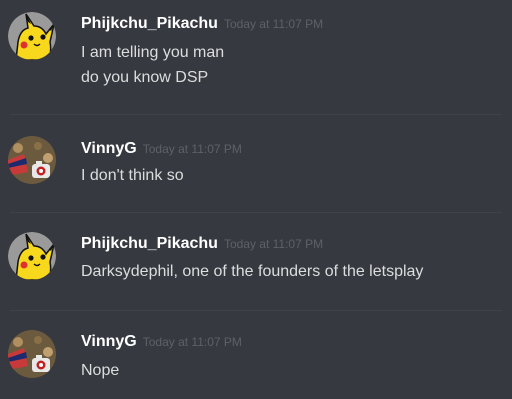 The image size is (512, 399). Describe the element at coordinates (145, 77) in the screenshot. I see `message-line: do you know DSP` at that location.